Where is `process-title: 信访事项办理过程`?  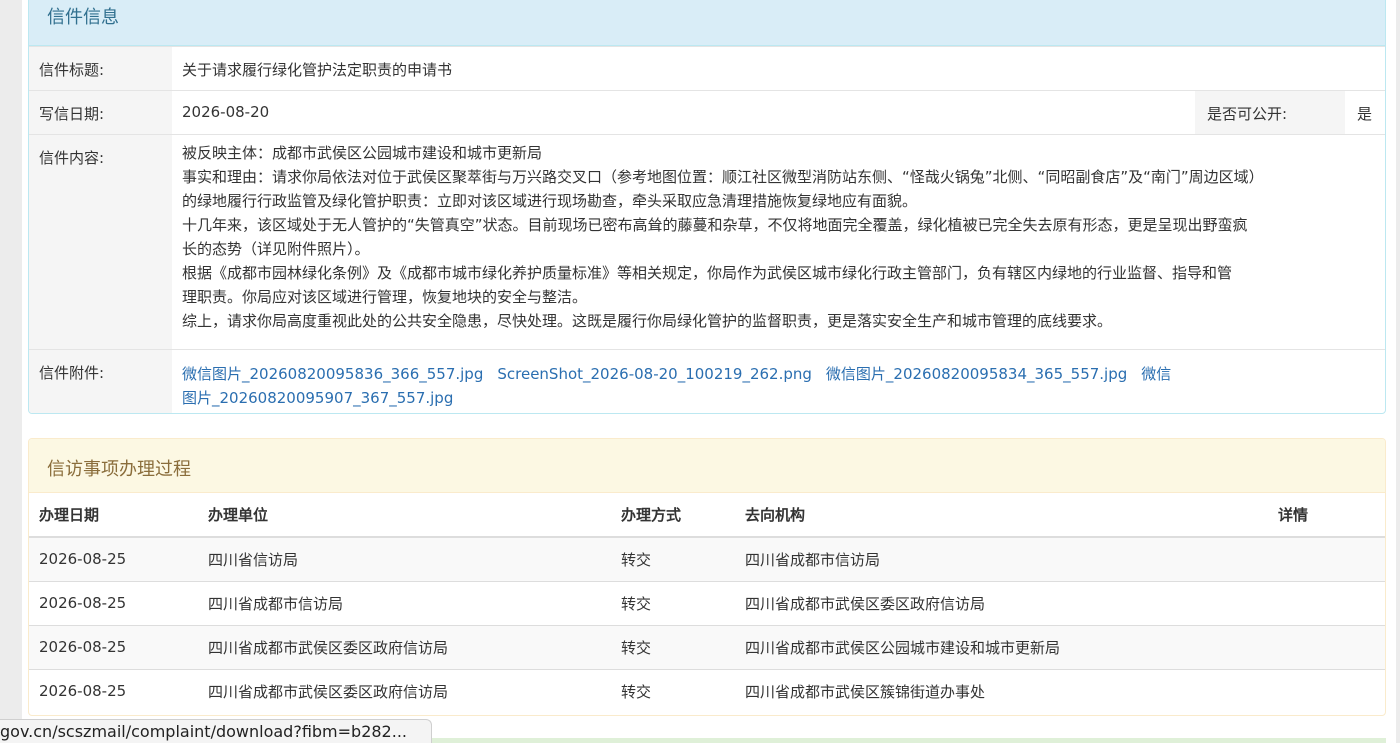 process-title: 信访事项办理过程 is located at coordinates (707, 466).